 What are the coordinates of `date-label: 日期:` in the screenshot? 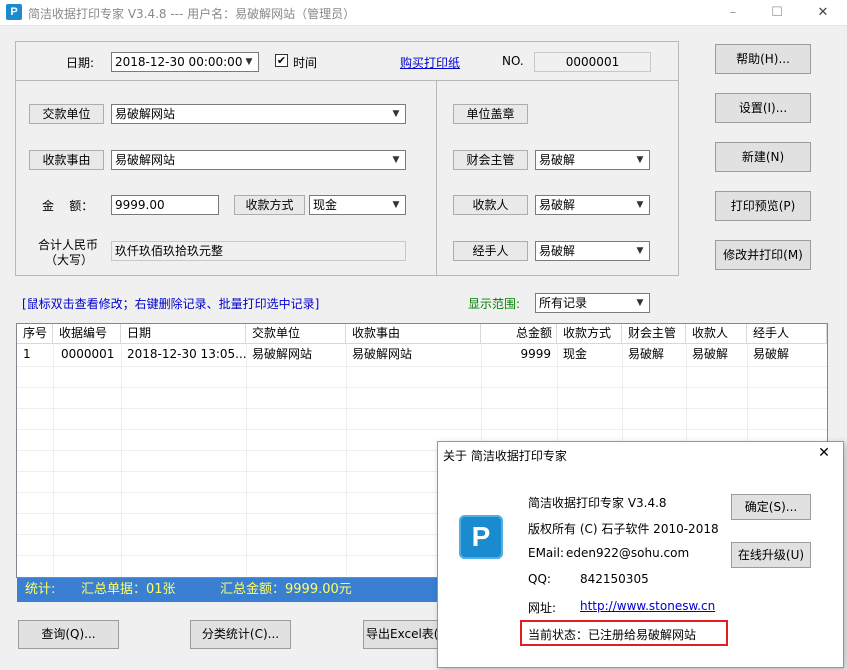 It's located at (80, 63).